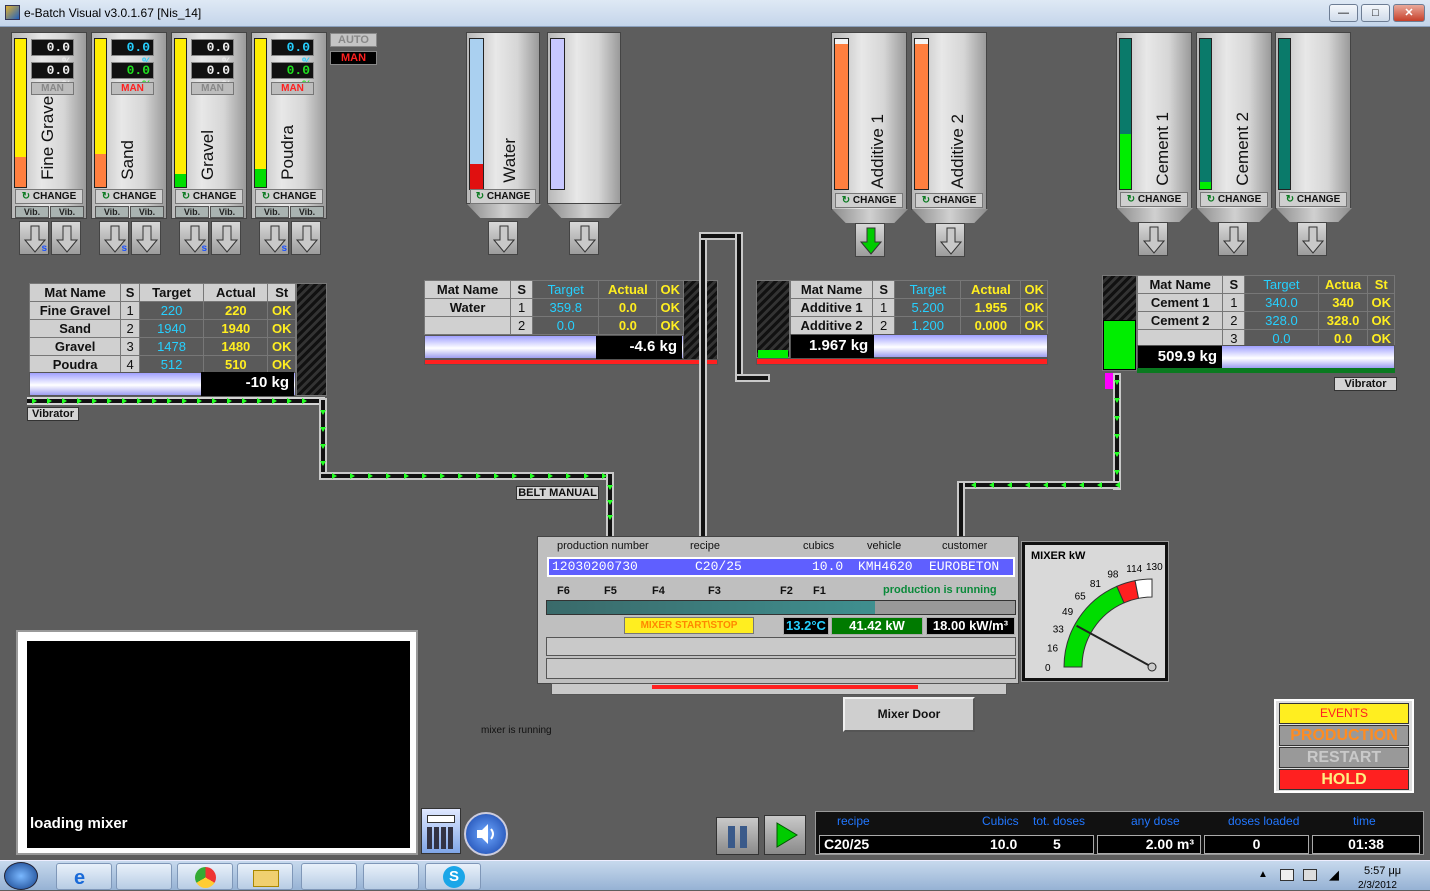 Image resolution: width=1430 pixels, height=891 pixels. What do you see at coordinates (1343, 13) in the screenshot?
I see `minimize-button: —` at bounding box center [1343, 13].